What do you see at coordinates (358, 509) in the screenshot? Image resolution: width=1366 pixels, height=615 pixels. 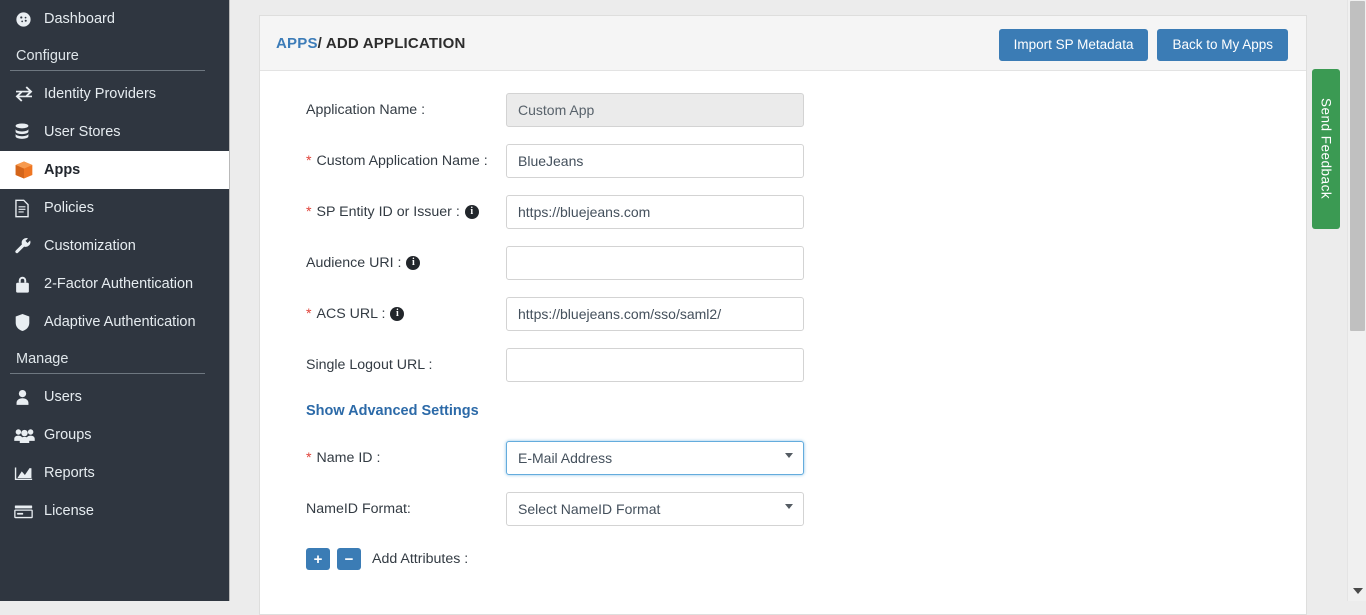 I see `label-text: NameID Format:` at bounding box center [358, 509].